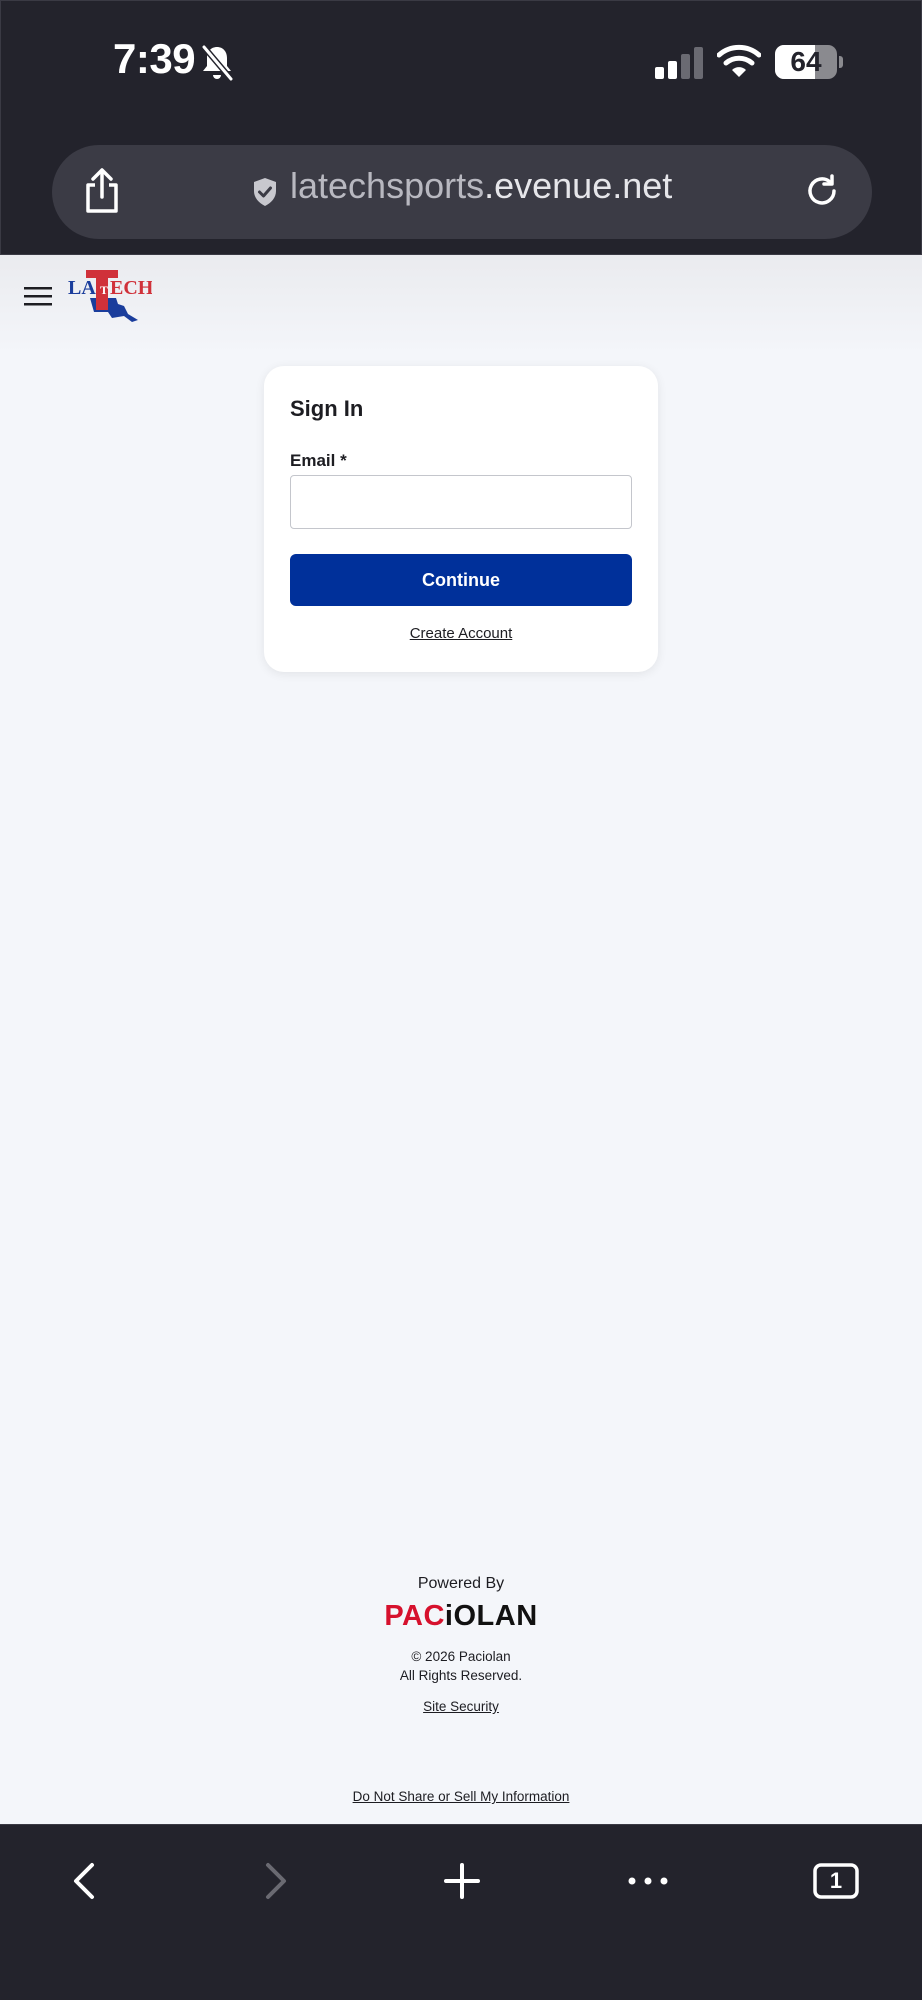 Image resolution: width=922 pixels, height=2000 pixels. I want to click on tabs-icon: 1, so click(836, 1881).